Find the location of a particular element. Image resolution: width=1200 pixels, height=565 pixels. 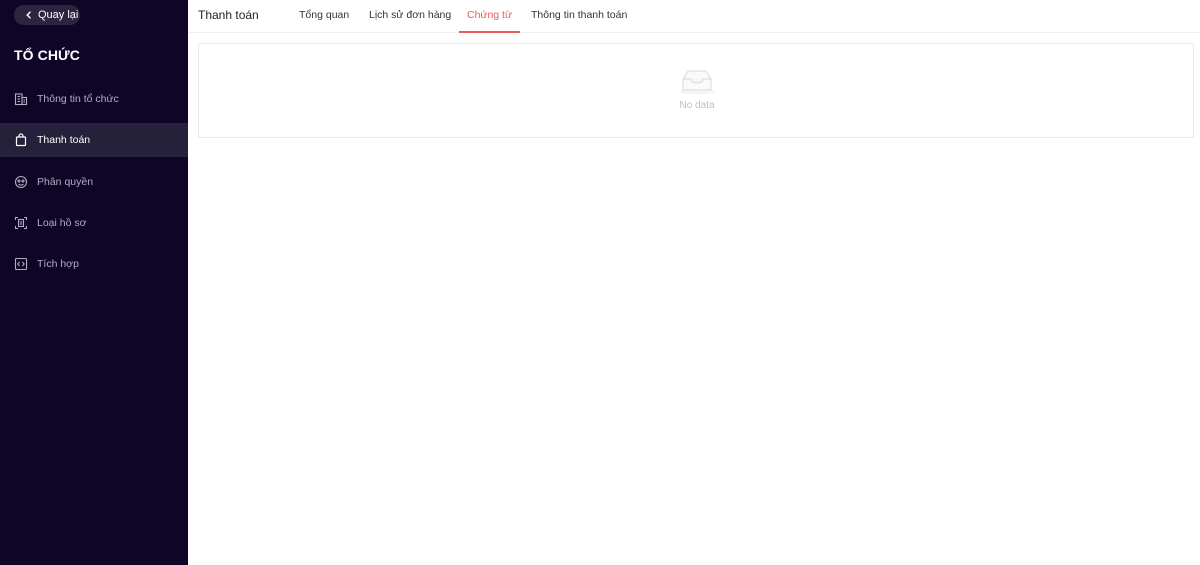

sidebar-item-label: Tích hợp is located at coordinates (58, 264).